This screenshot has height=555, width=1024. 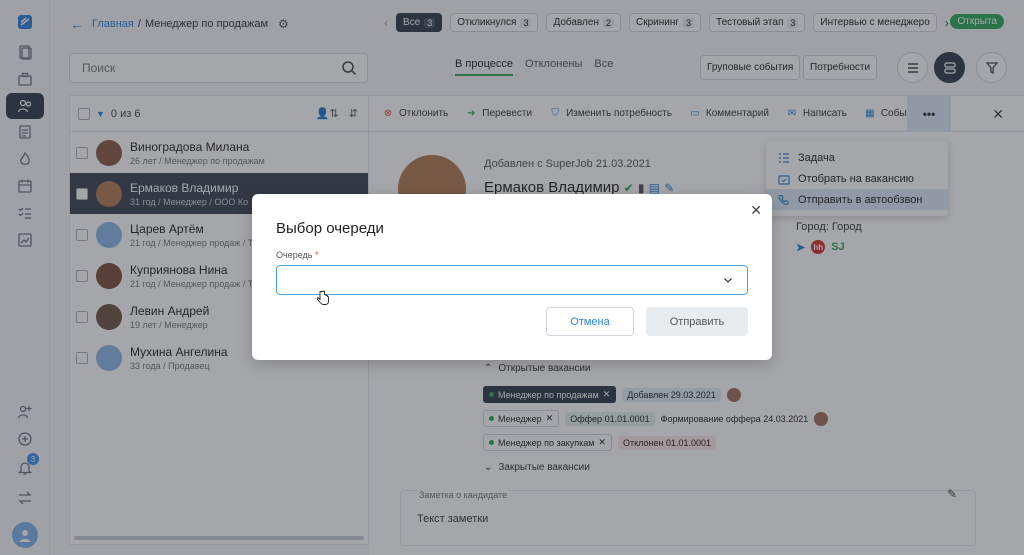 What do you see at coordinates (590, 321) in the screenshot?
I see `cancel-button: Отмена` at bounding box center [590, 321].